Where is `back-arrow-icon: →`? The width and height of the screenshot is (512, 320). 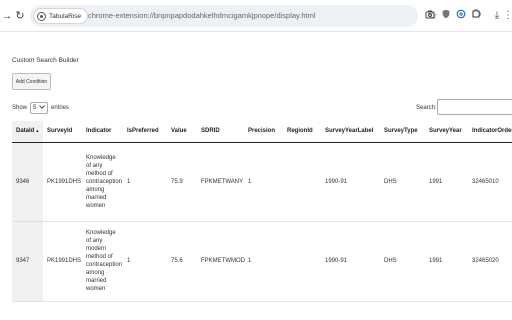 back-arrow-icon: → is located at coordinates (7, 16).